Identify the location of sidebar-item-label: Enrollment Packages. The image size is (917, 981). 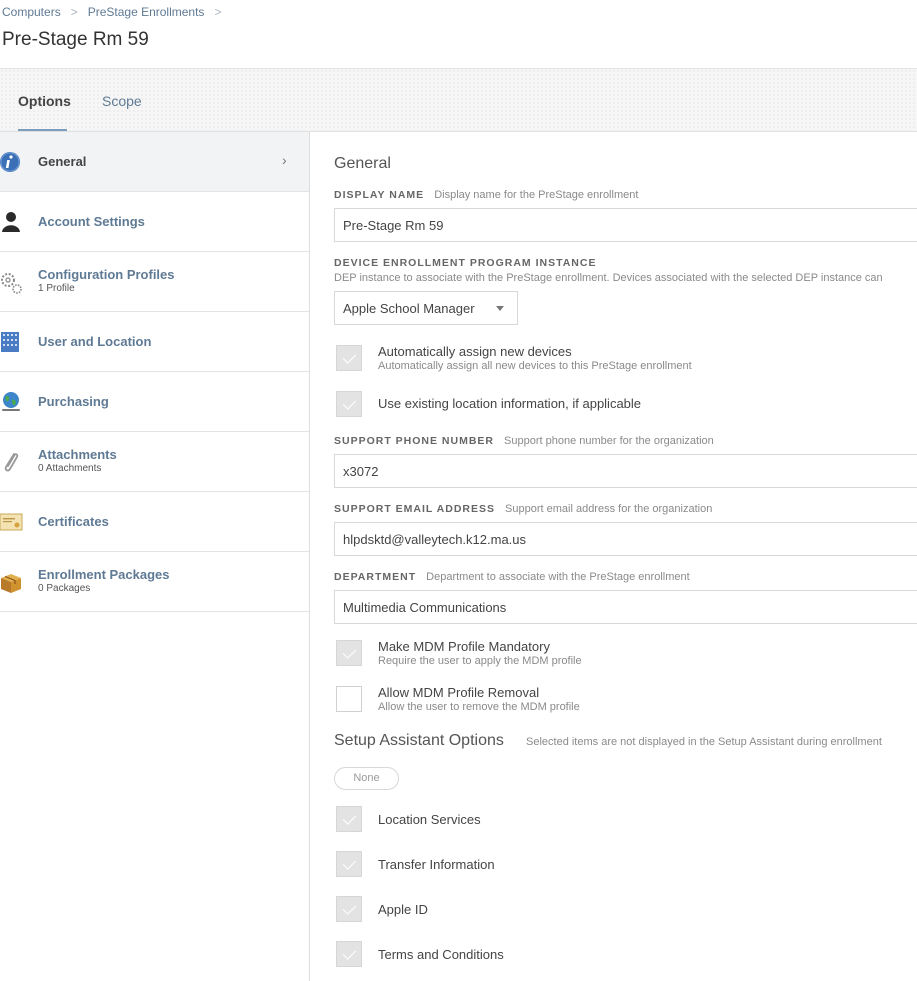
(104, 574).